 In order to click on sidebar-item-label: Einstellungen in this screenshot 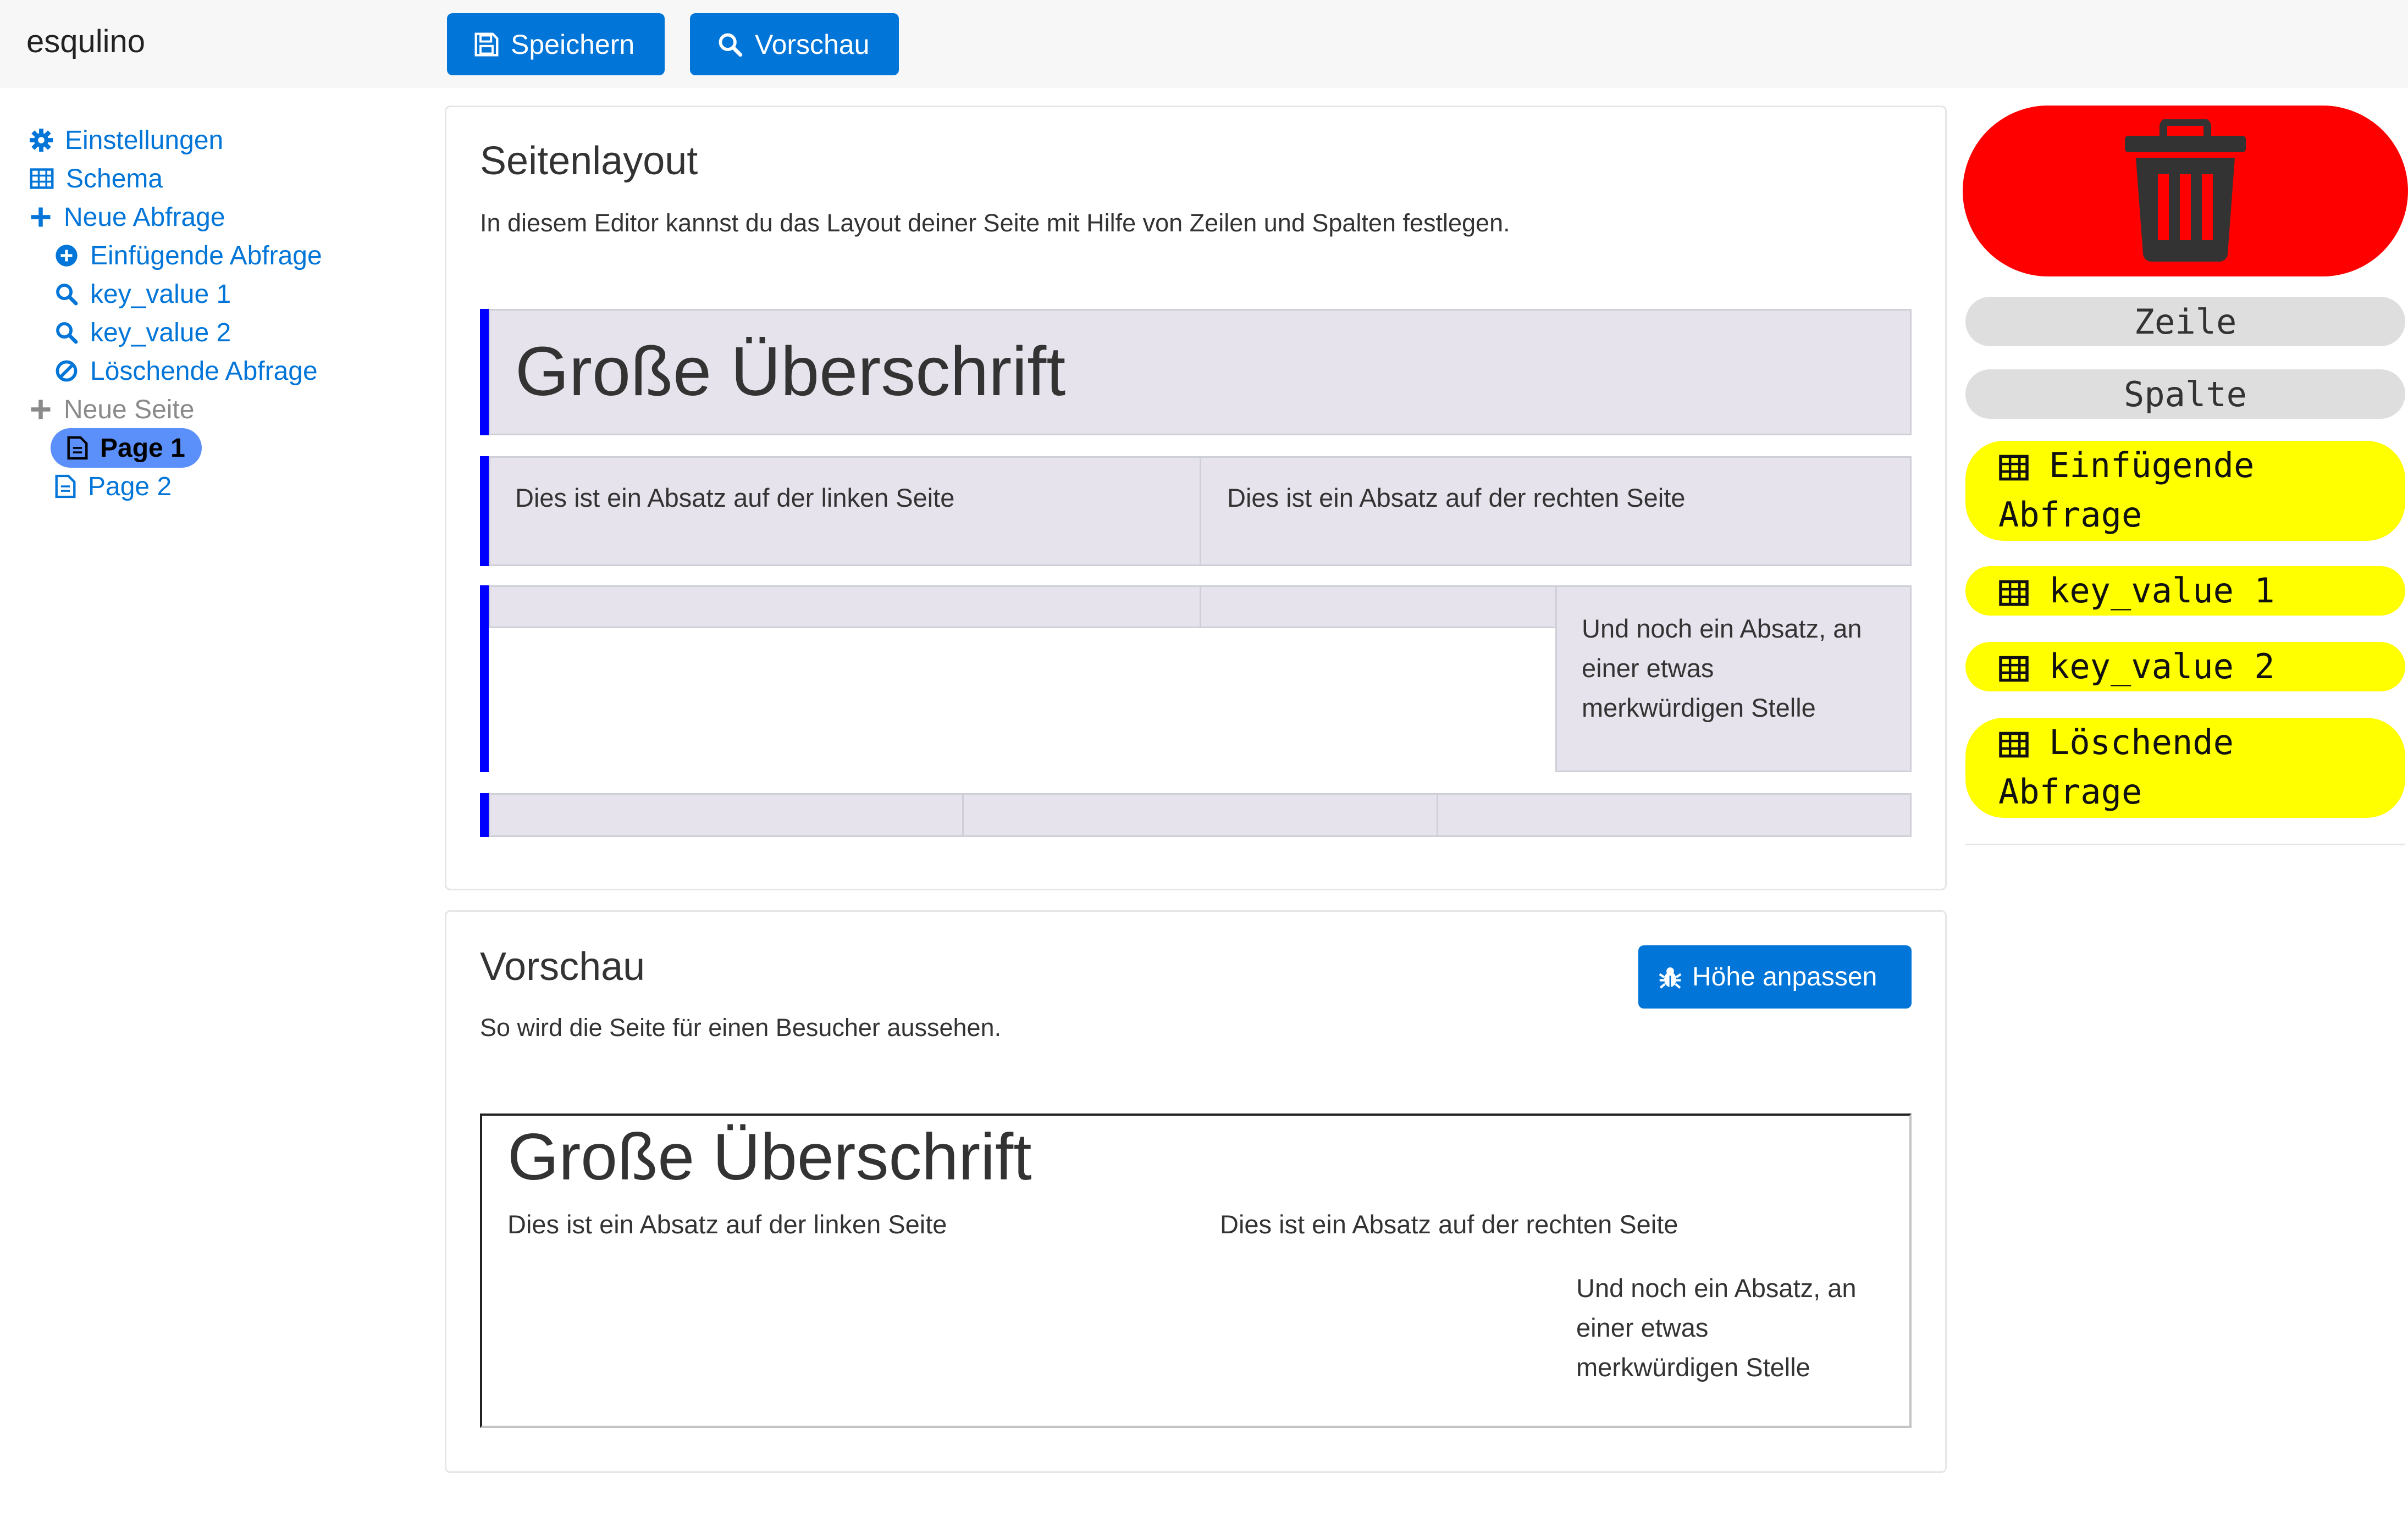, I will do `click(145, 140)`.